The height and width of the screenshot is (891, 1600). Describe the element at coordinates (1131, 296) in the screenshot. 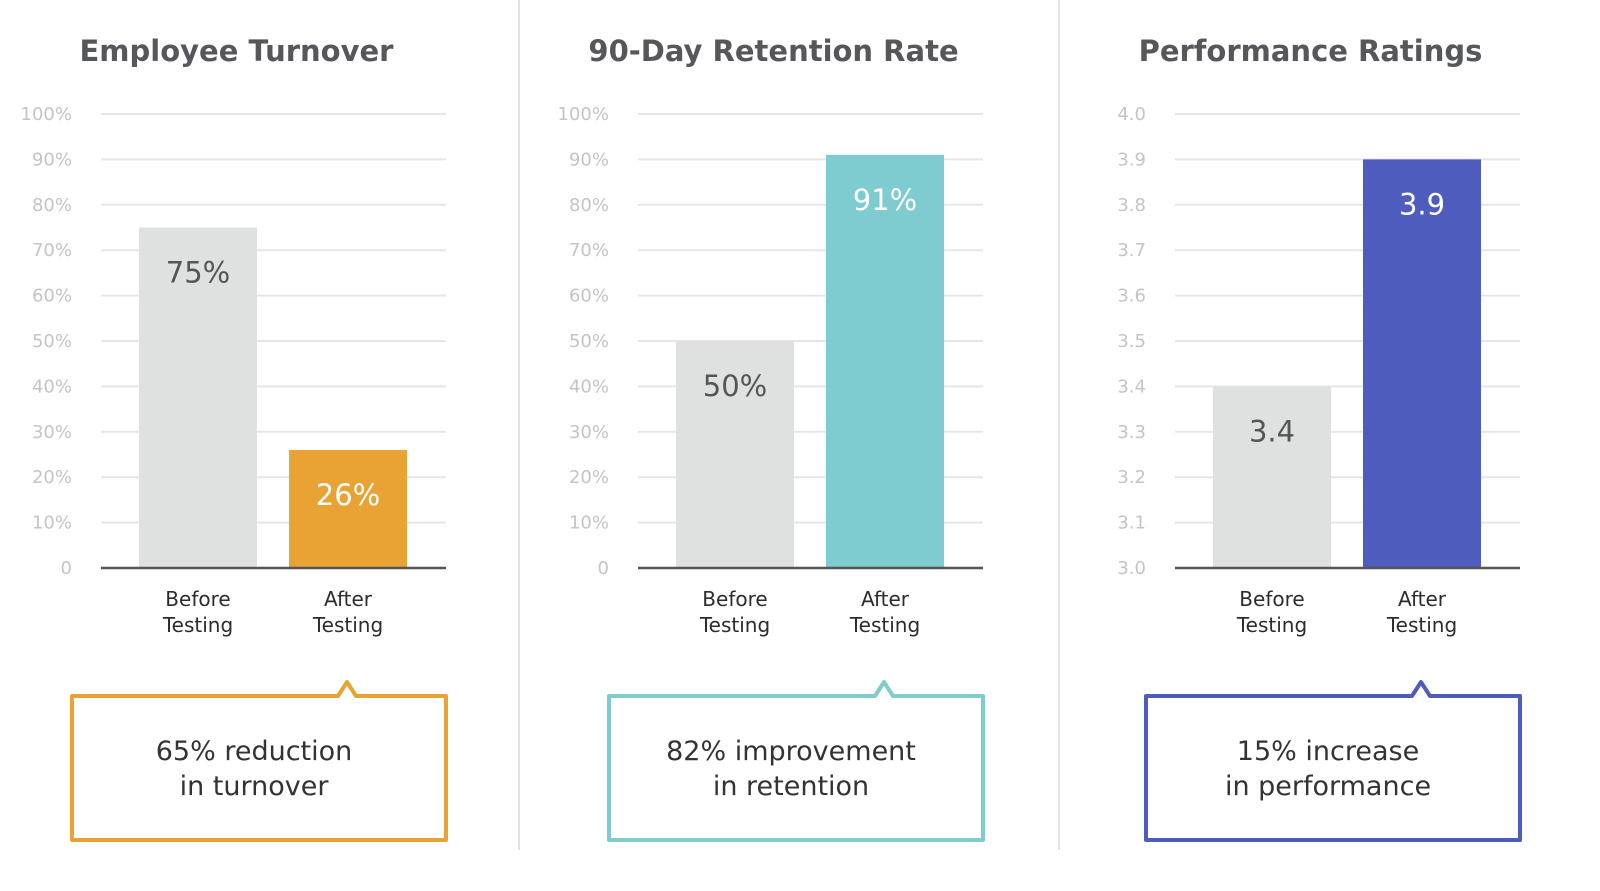

I see `y-tick-label: 3.6` at that location.